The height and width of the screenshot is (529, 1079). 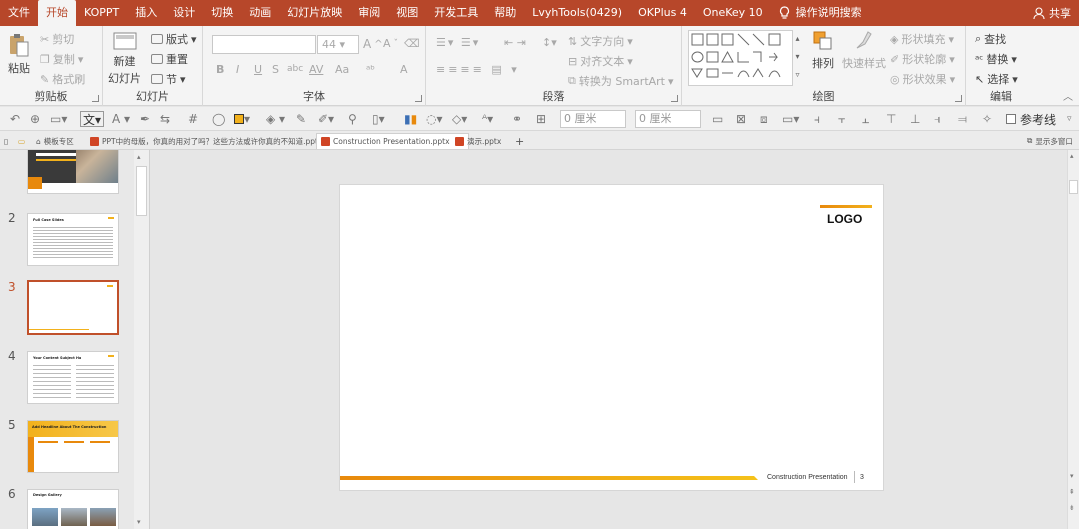 I want to click on edit-mini-icon: ✐▾, so click(x=326, y=119).